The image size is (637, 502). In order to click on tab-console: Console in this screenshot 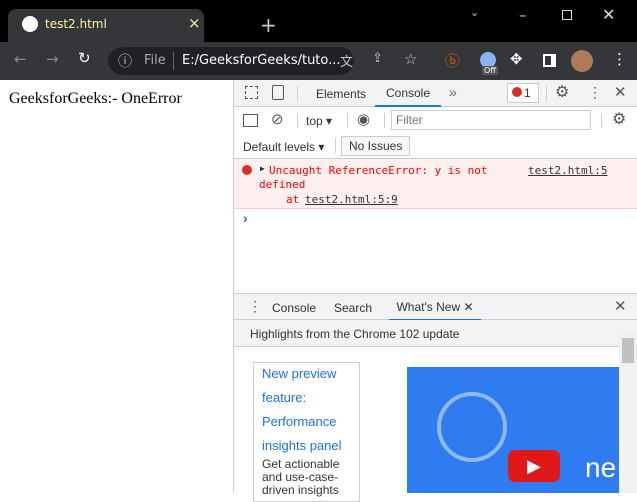, I will do `click(408, 93)`.